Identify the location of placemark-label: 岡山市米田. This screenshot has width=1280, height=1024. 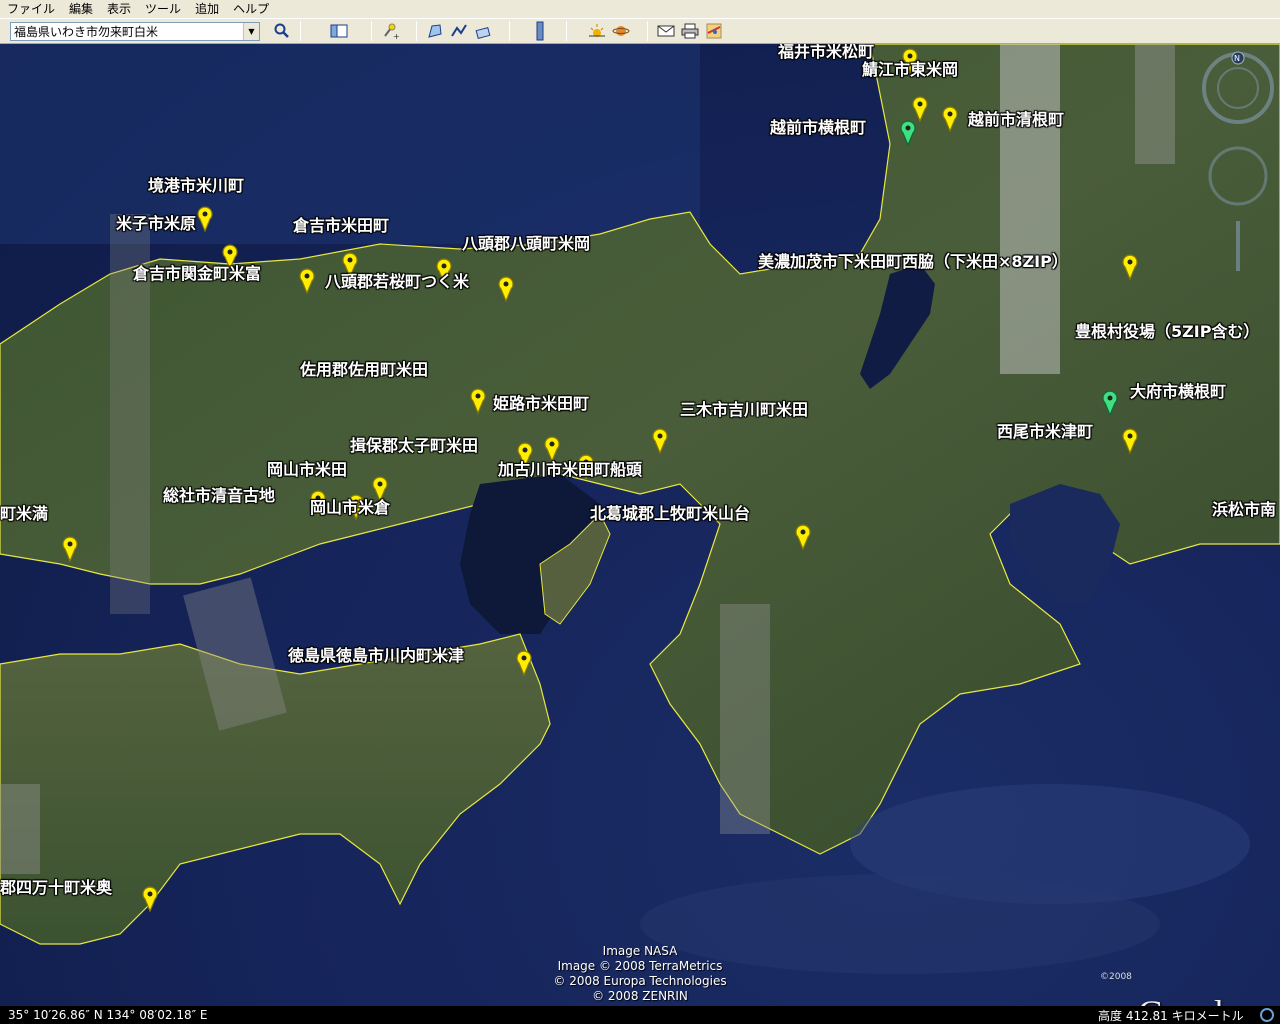
(307, 468).